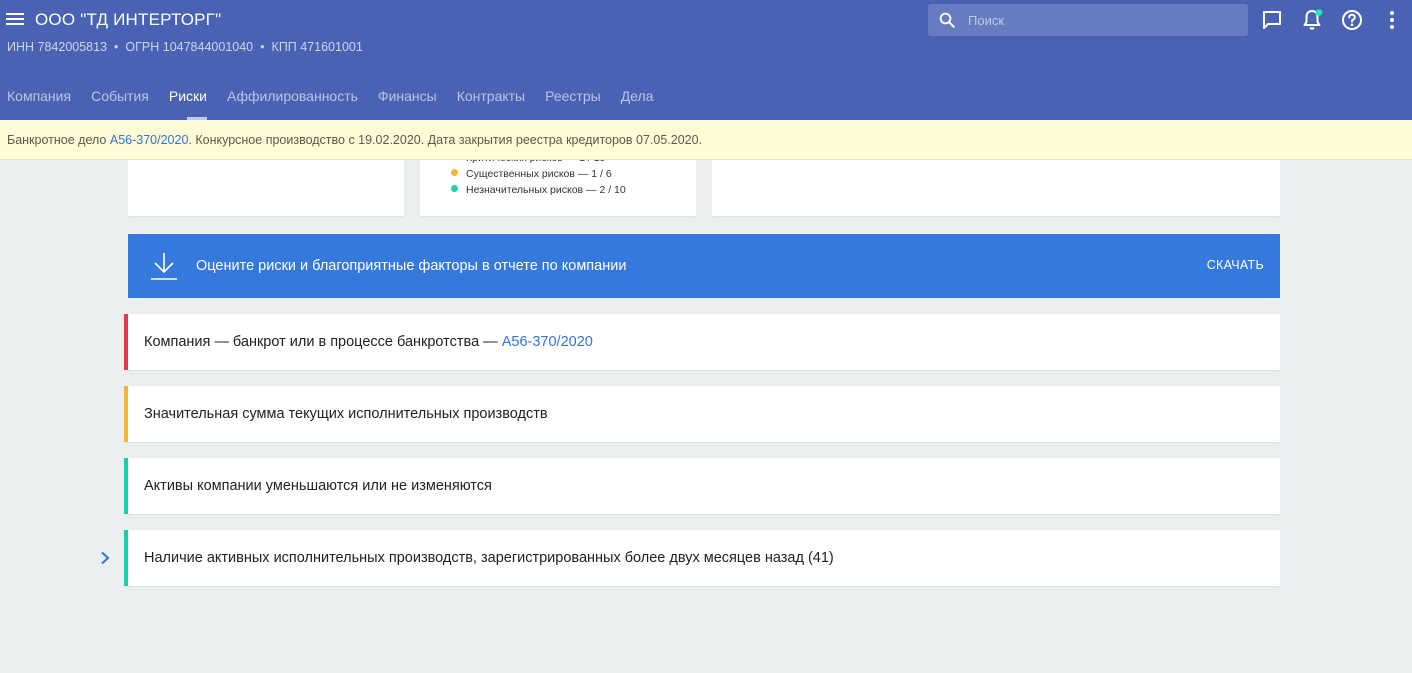 Image resolution: width=1412 pixels, height=673 pixels. I want to click on ogrn-value: ОГРН 1047844001040, so click(189, 47).